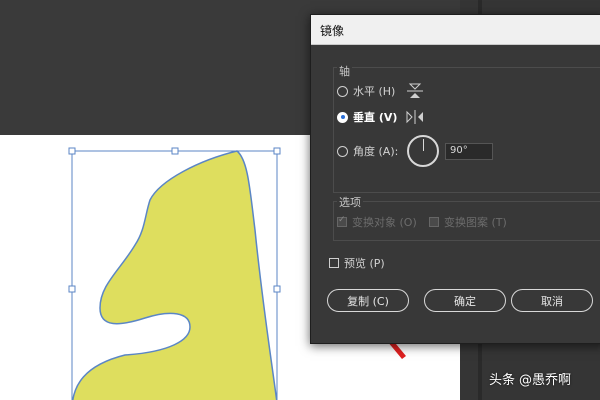 The image size is (600, 400). What do you see at coordinates (384, 222) in the screenshot?
I see `transform-objects-label: 变换对象 (O)` at bounding box center [384, 222].